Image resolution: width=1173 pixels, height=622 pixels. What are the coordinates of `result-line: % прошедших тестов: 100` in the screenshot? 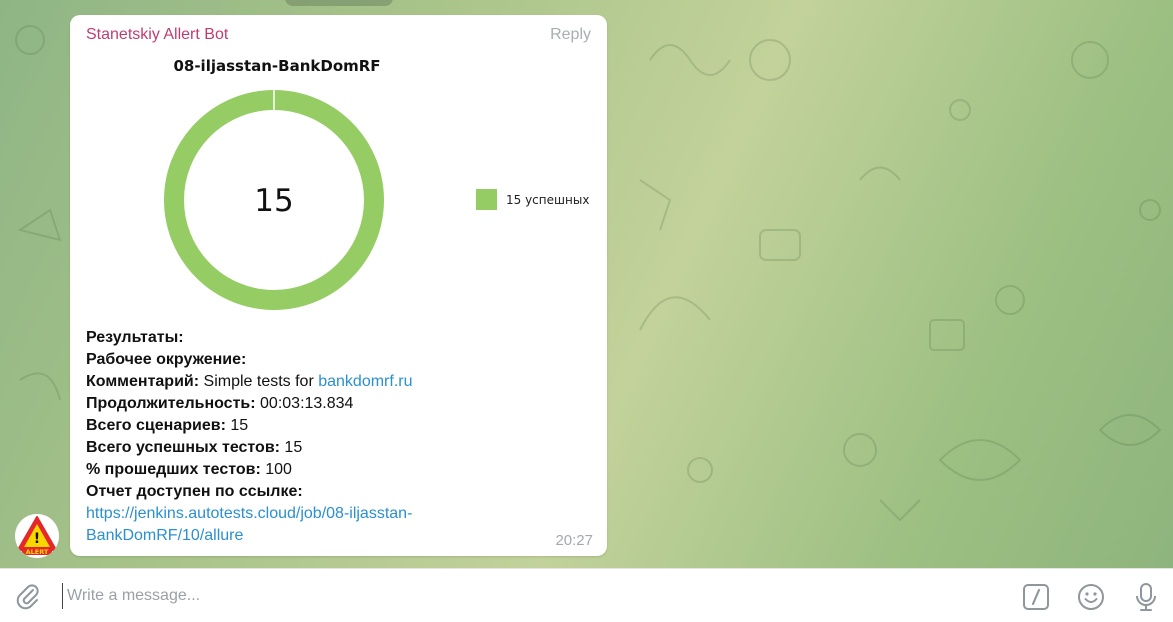 It's located at (341, 470).